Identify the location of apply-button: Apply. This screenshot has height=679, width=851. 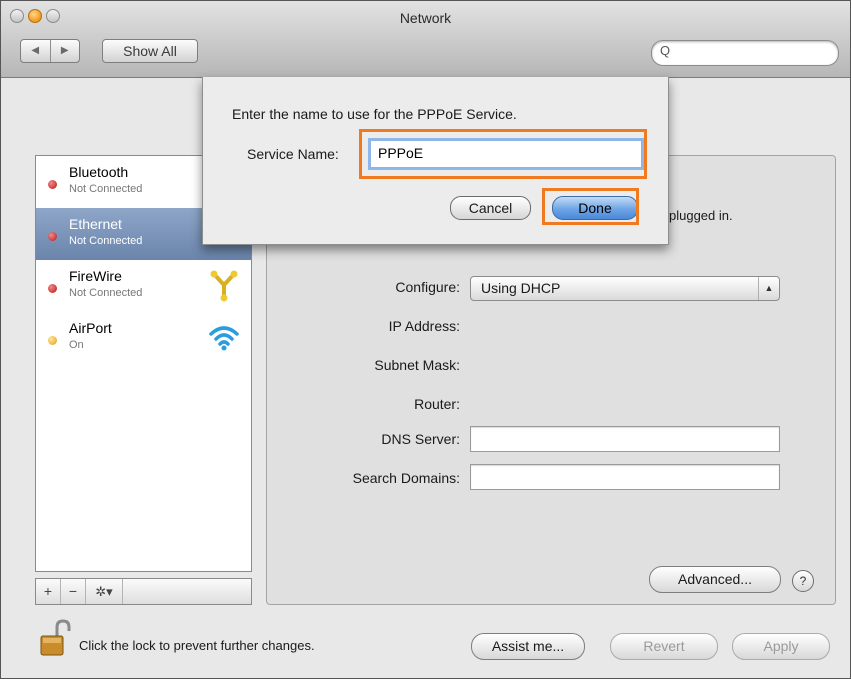
(781, 646).